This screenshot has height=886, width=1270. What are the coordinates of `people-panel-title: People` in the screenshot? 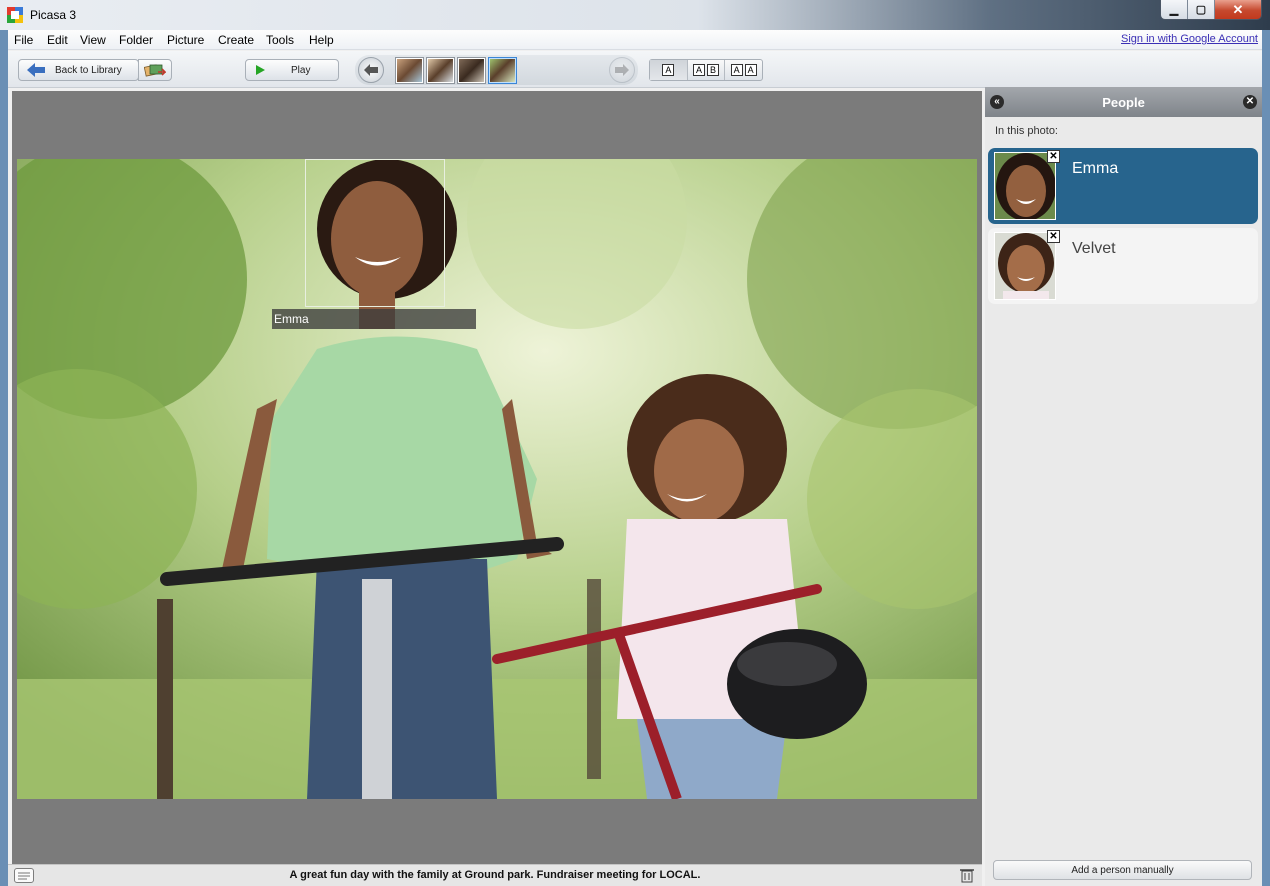 It's located at (1123, 102).